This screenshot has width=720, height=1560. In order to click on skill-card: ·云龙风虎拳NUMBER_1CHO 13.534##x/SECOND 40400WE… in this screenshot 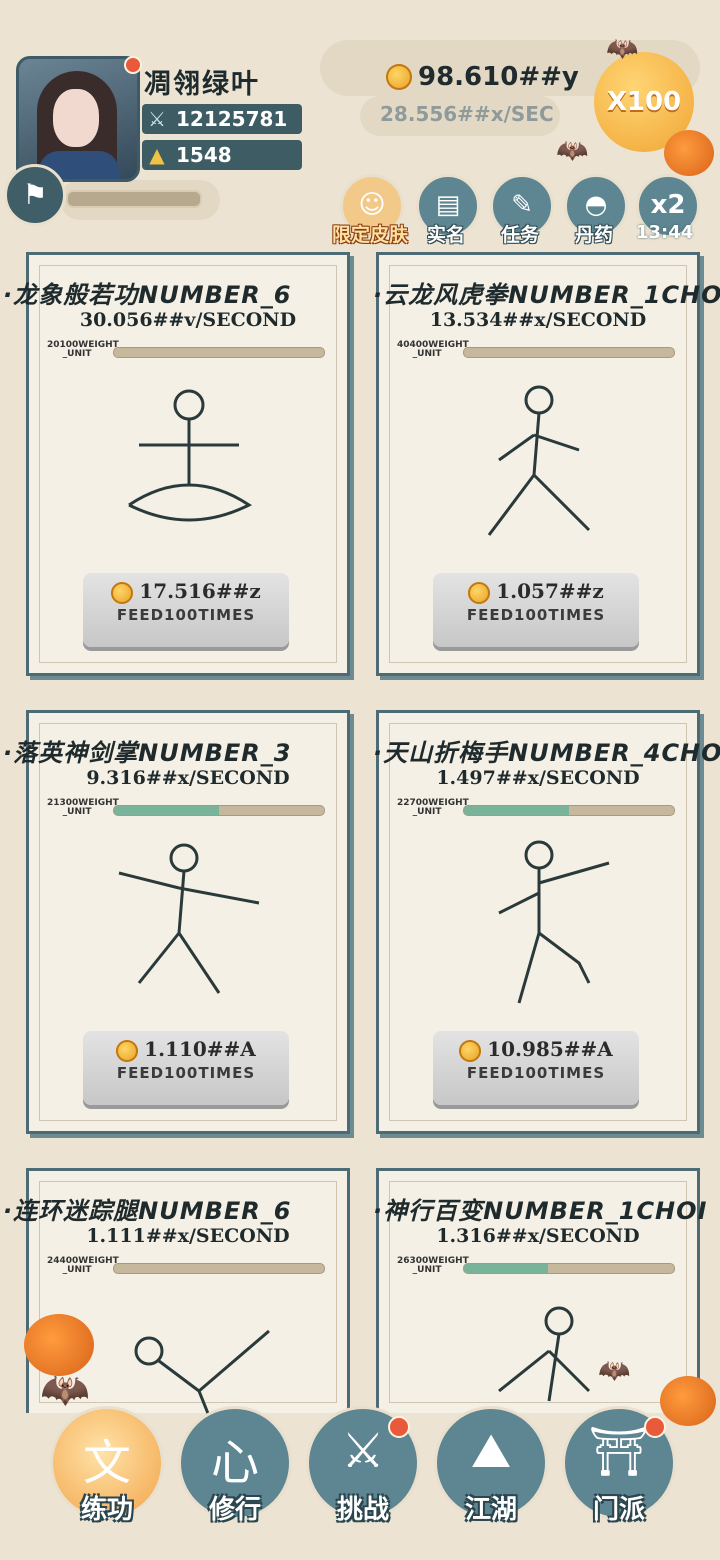, I will do `click(546, 464)`.